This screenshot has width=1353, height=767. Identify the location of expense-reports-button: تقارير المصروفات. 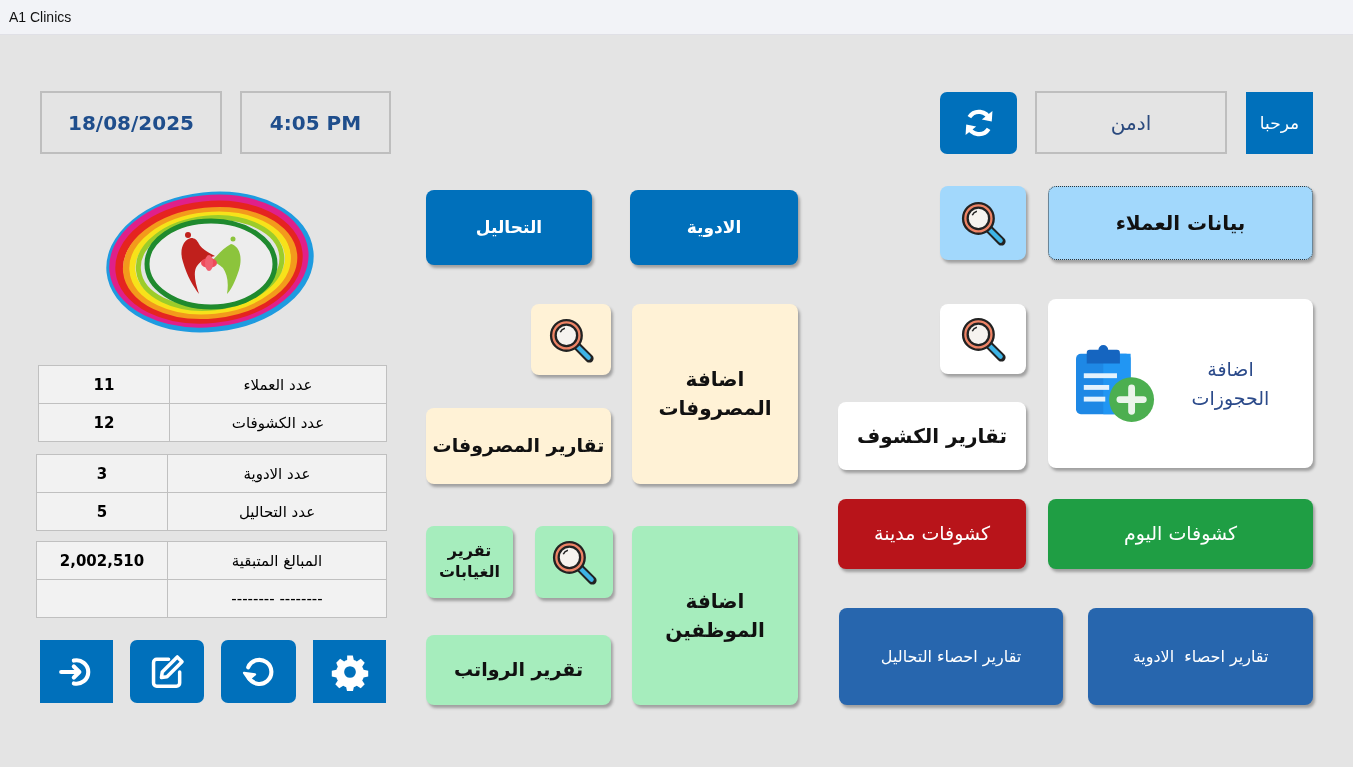
(518, 446).